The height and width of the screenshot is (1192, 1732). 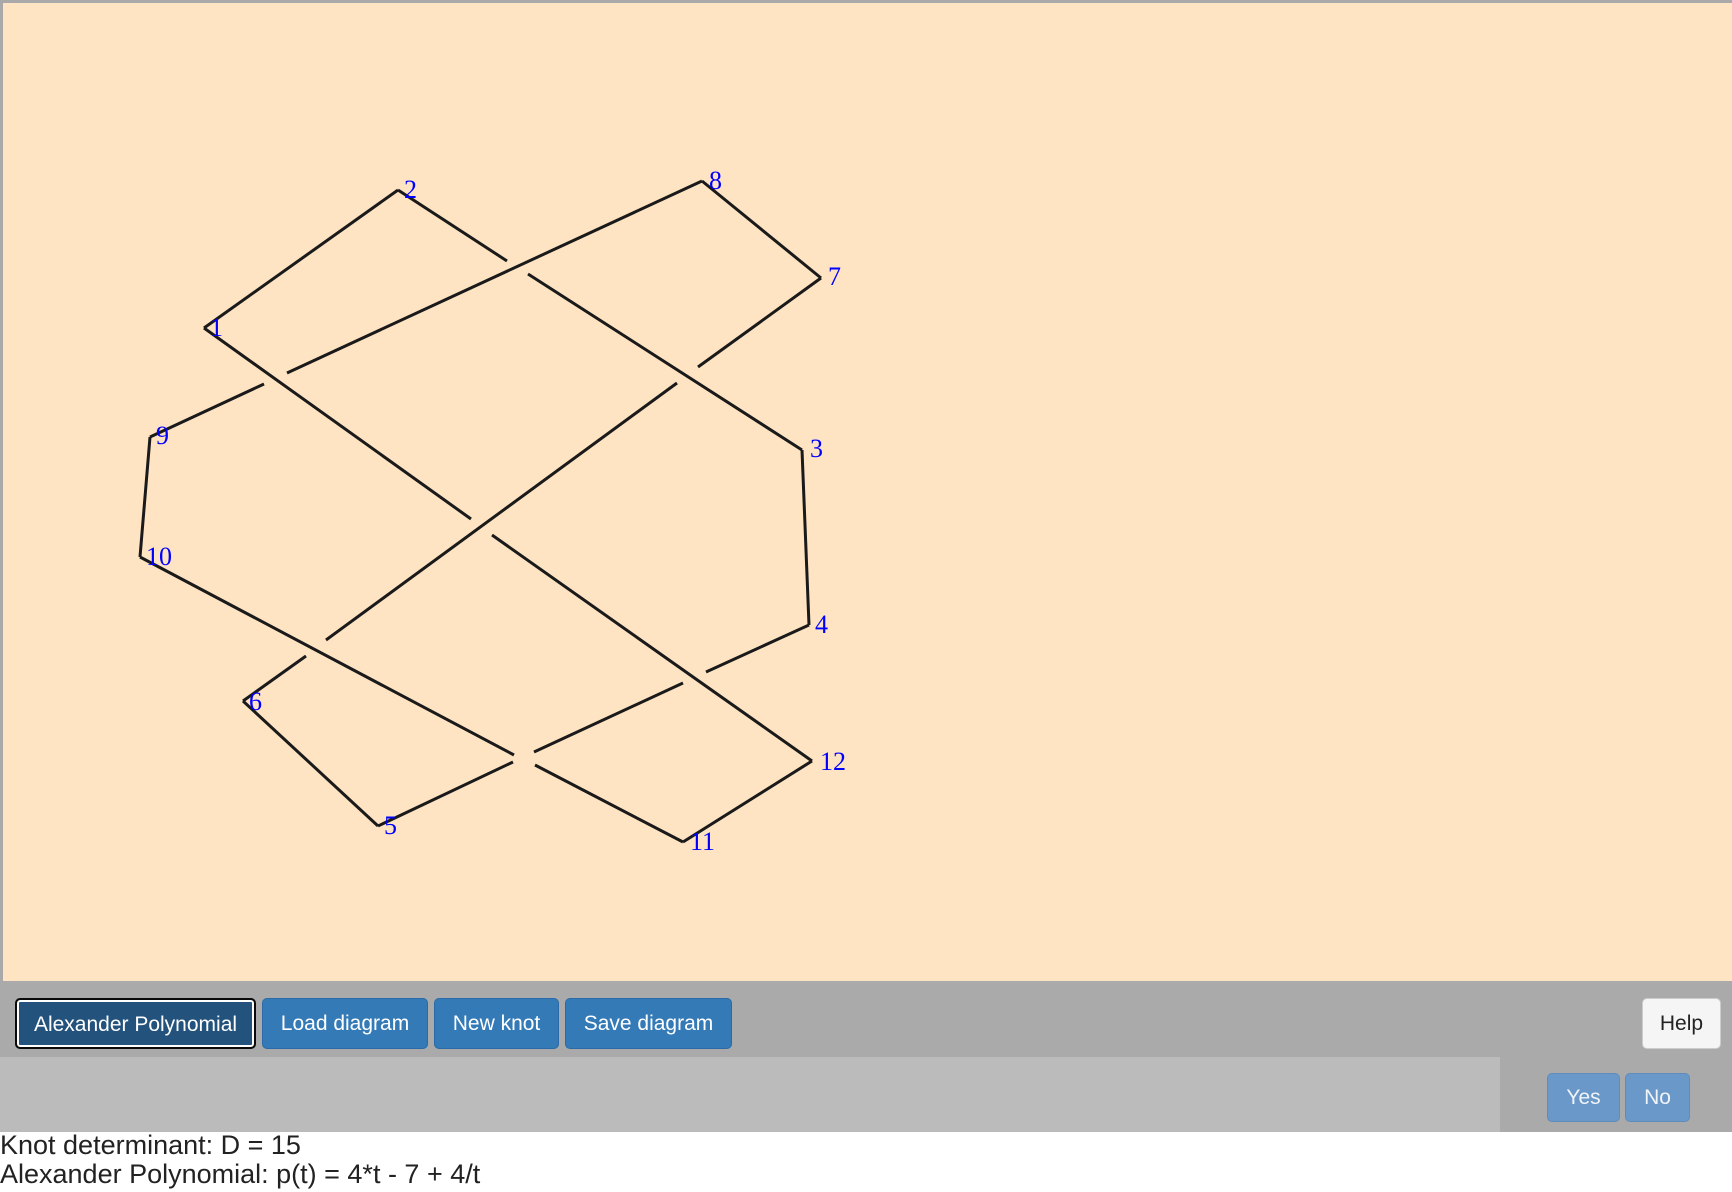 I want to click on load-diagram-button: Load diagram, so click(x=345, y=1023).